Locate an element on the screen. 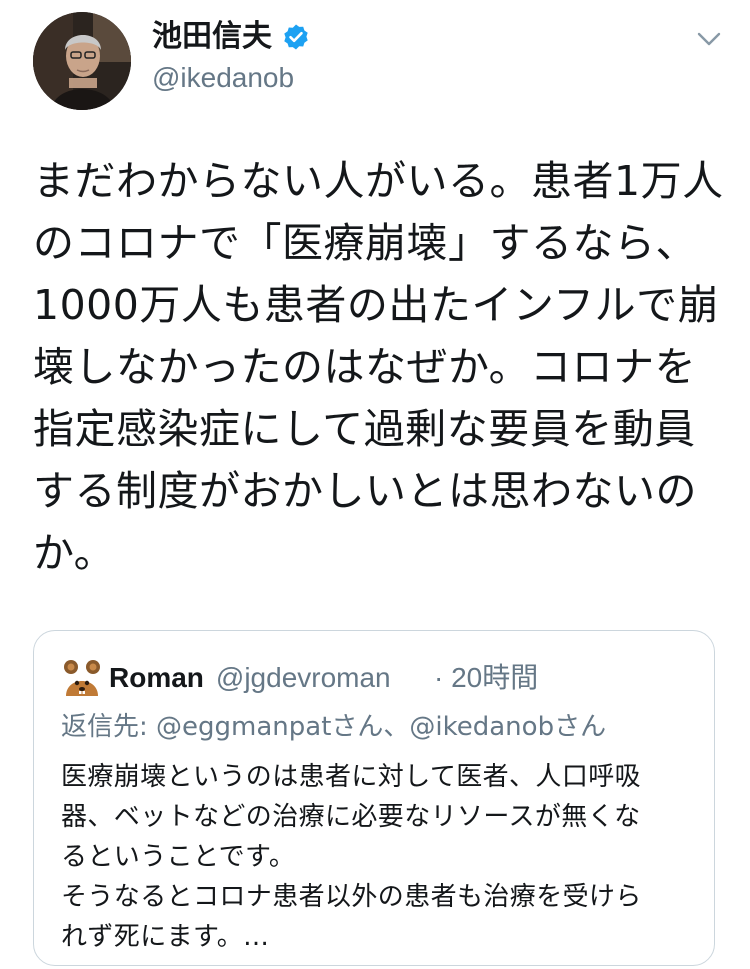 This screenshot has width=750, height=969. tweet-line: か。 is located at coordinates (74, 553).